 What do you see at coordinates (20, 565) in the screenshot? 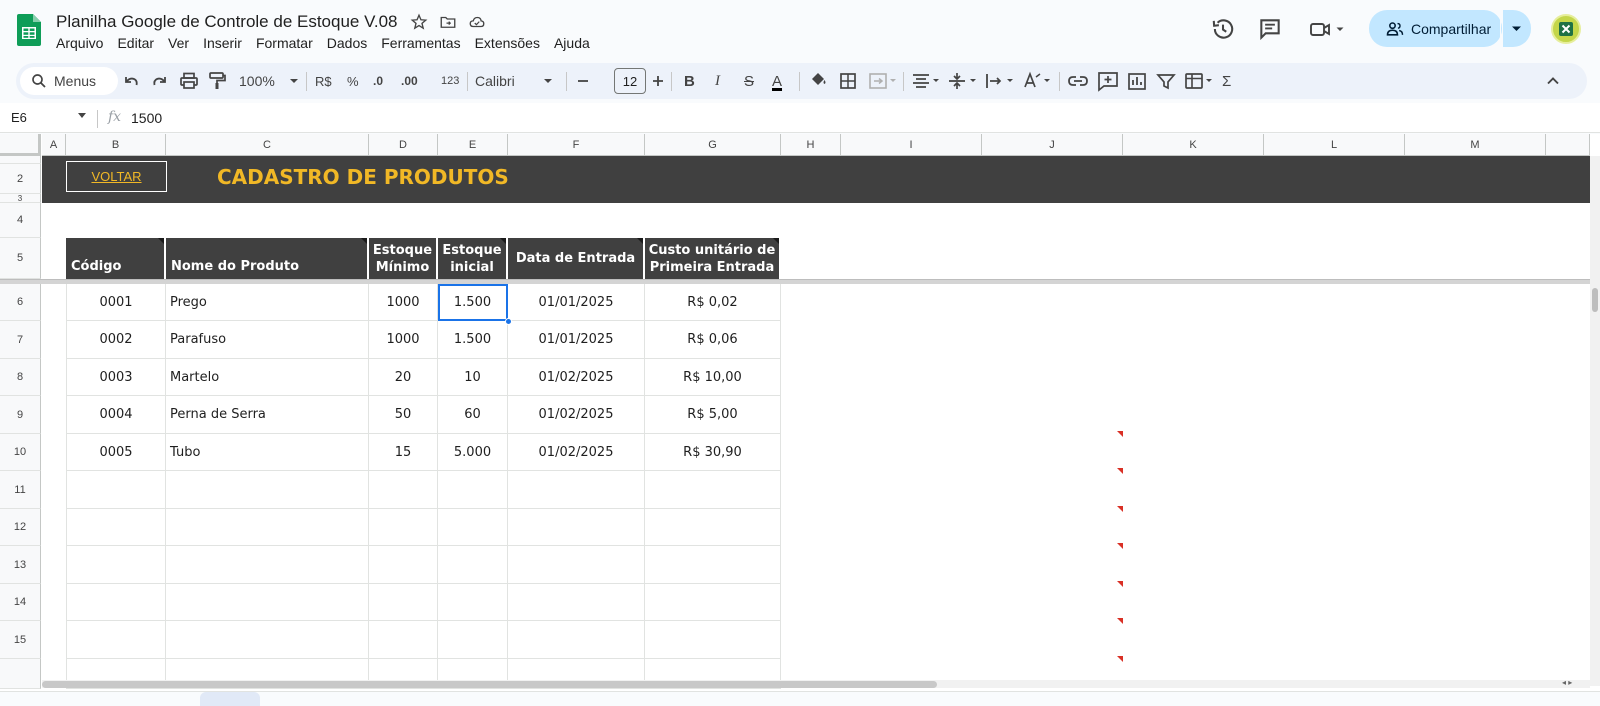
I see `row-header: 13` at bounding box center [20, 565].